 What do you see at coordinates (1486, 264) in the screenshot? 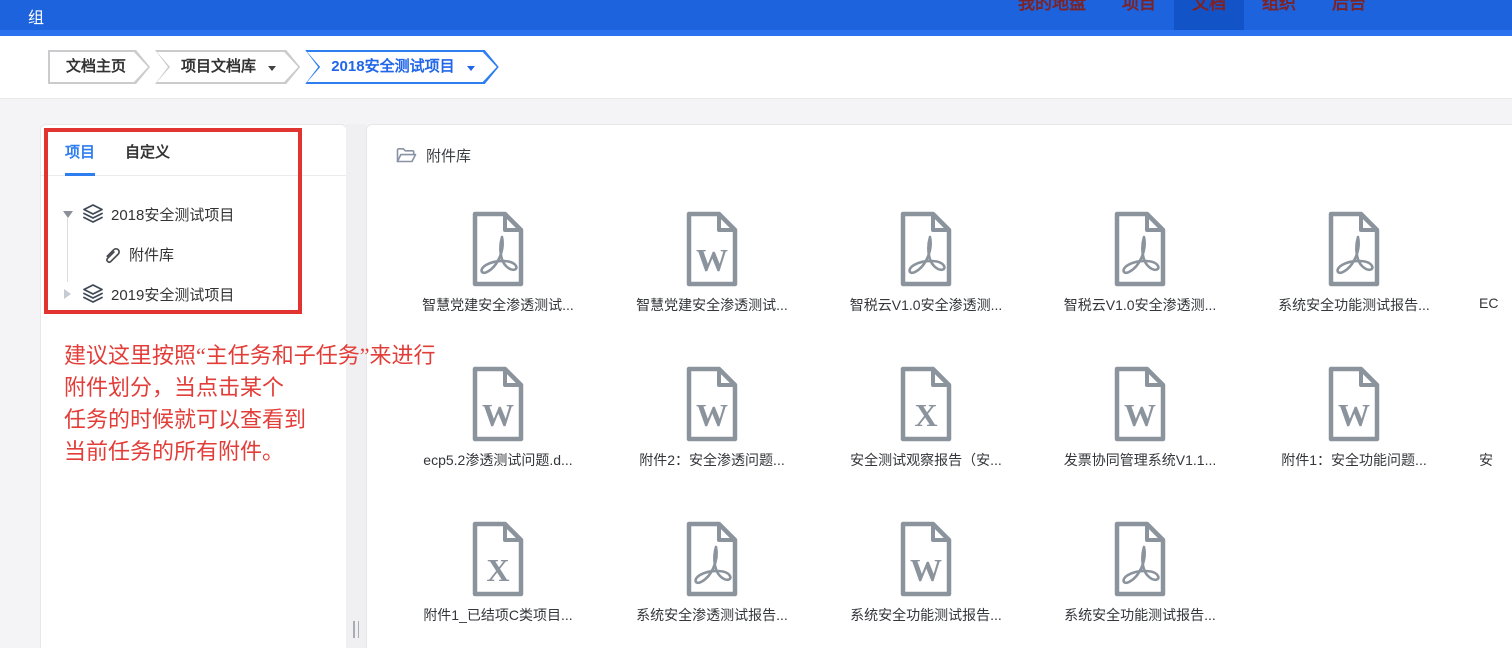
I see `EC: W X EC` at bounding box center [1486, 264].